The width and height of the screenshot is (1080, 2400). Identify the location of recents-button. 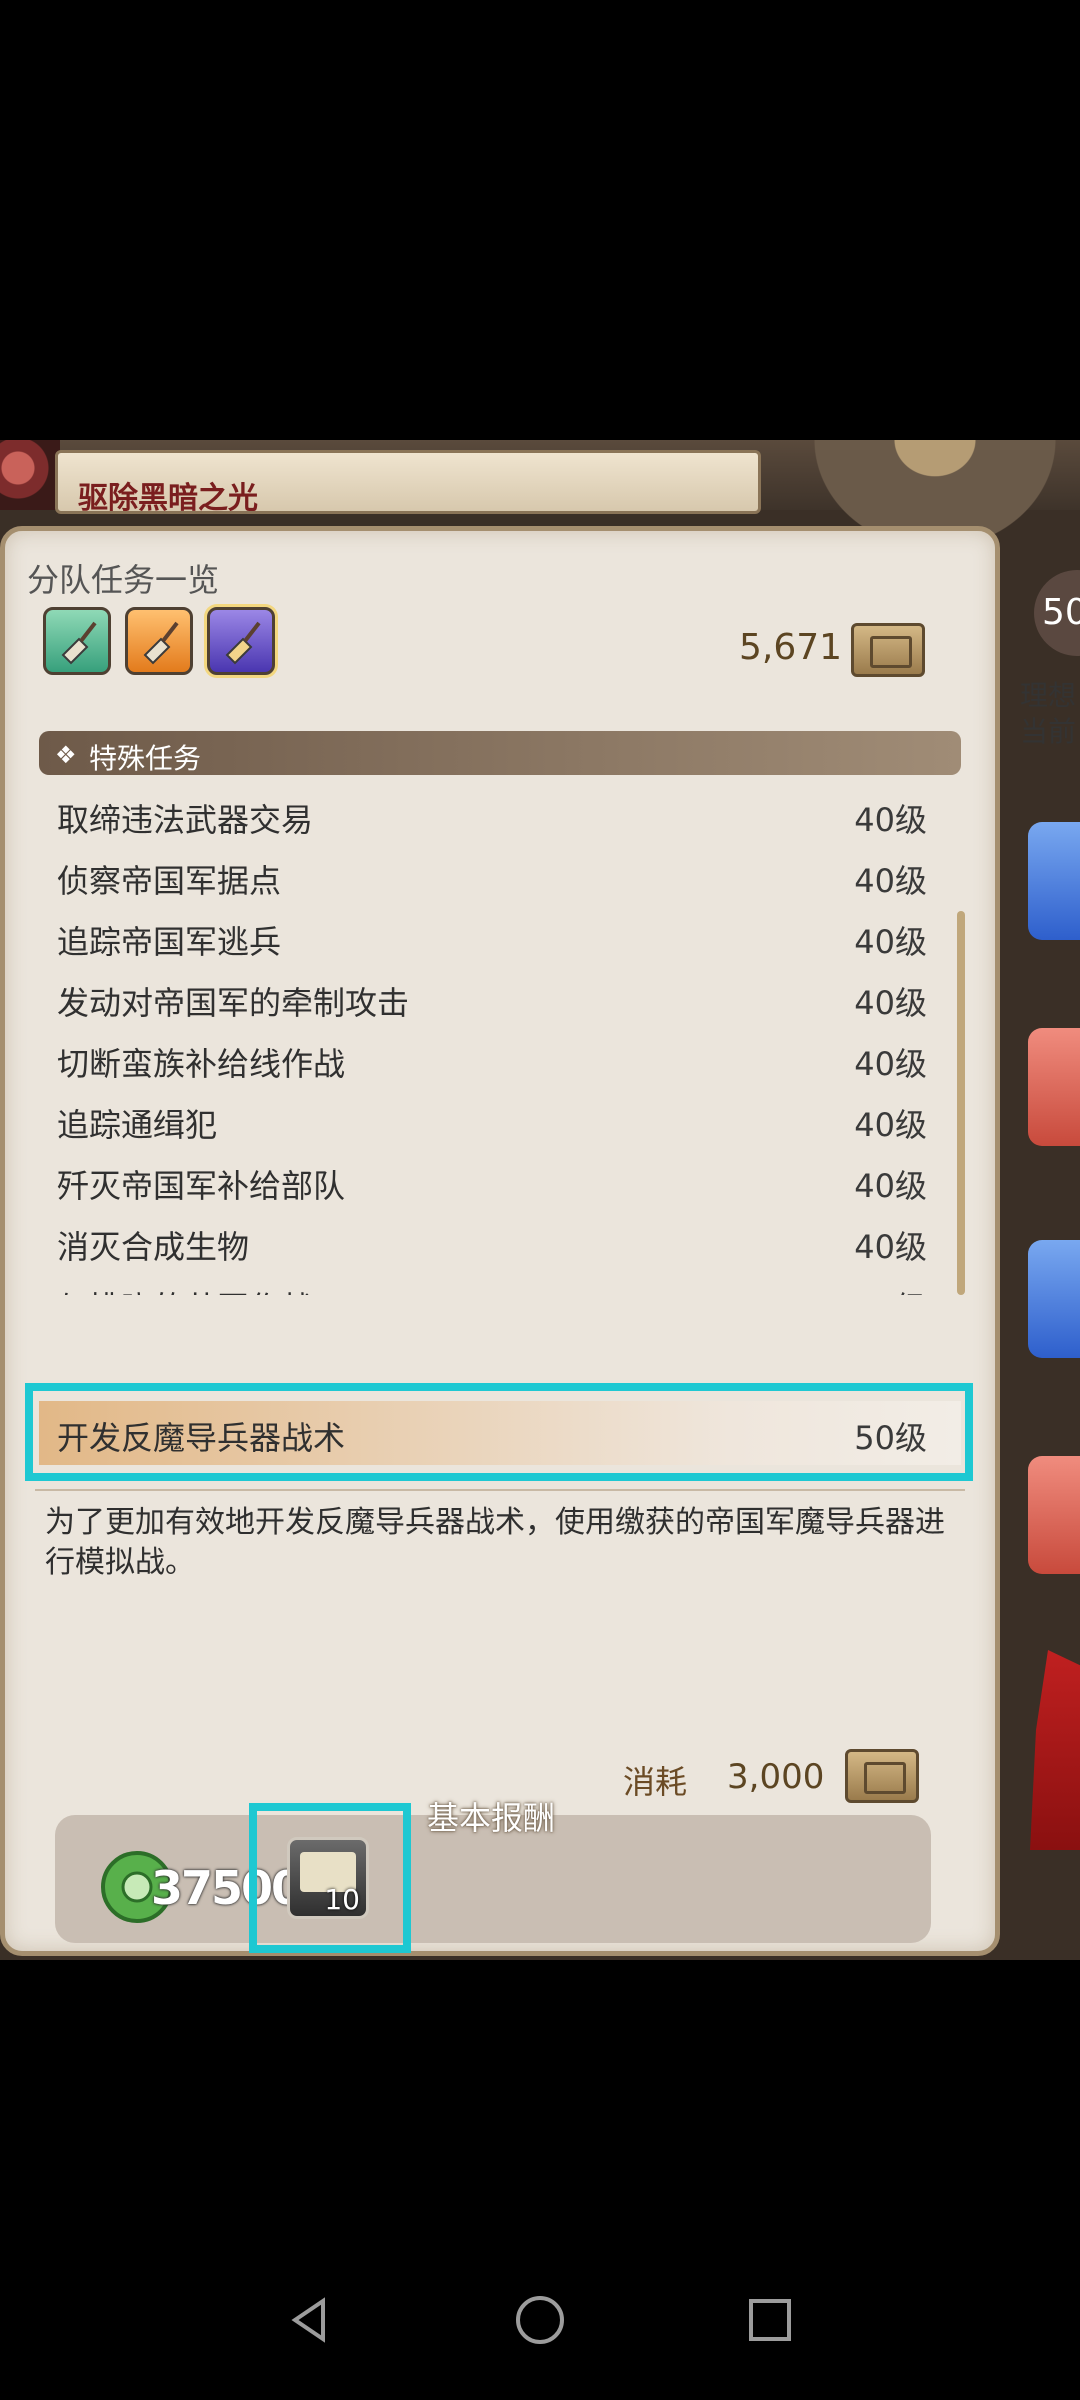
(770, 2320).